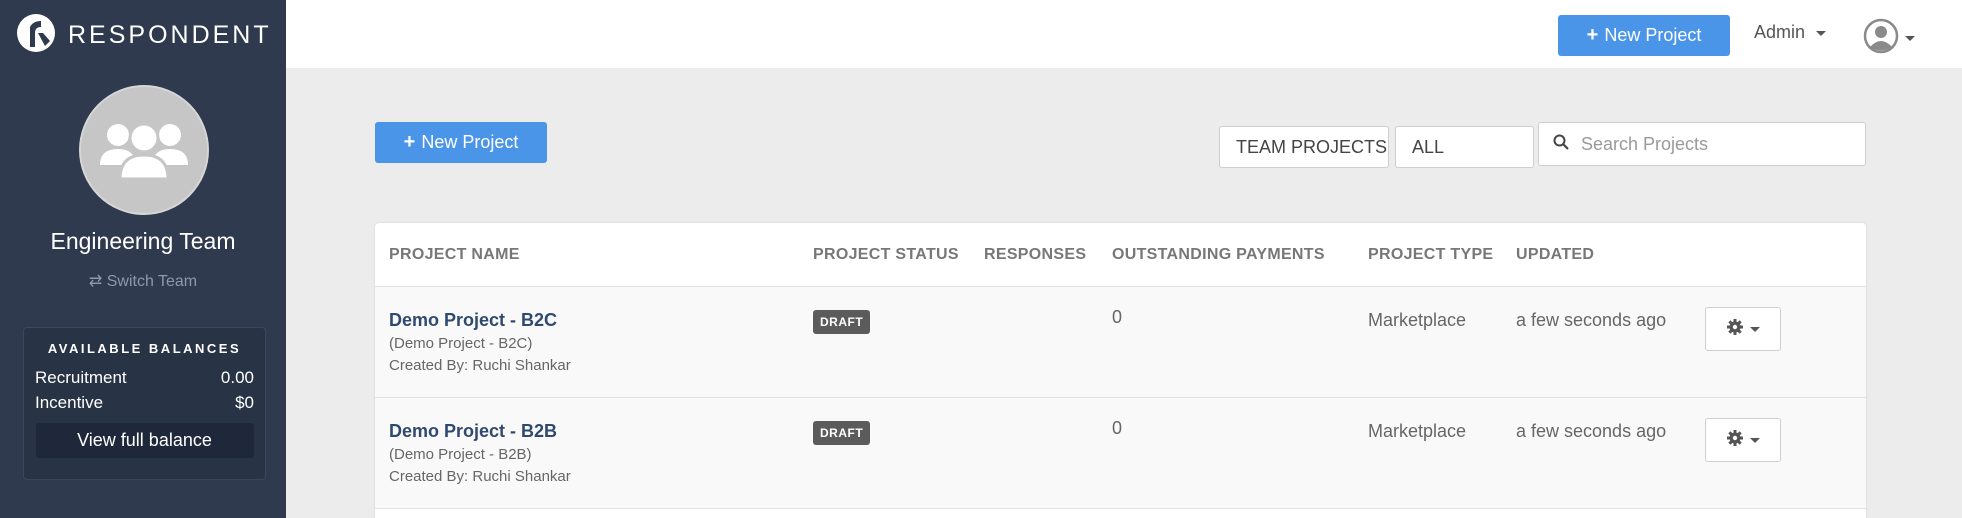  I want to click on team-avatar, so click(144, 150).